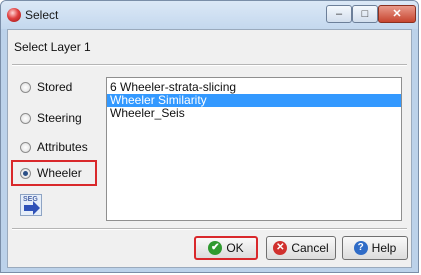  I want to click on radio-steering: Steering, so click(51, 118).